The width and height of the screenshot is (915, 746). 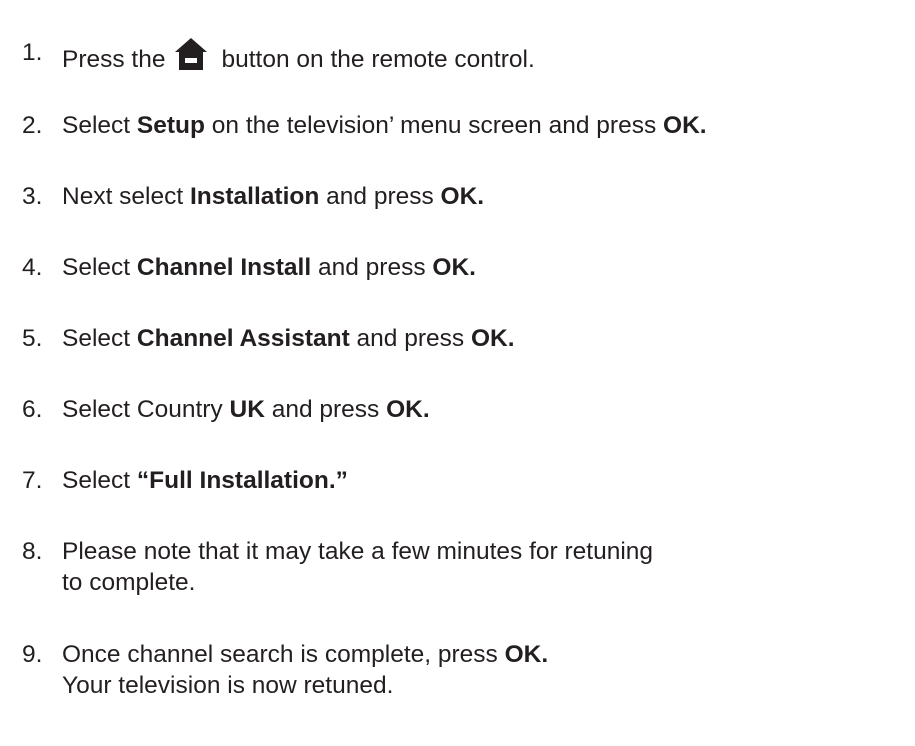 I want to click on step-text: Press the button on the remote control., so click(x=298, y=56).